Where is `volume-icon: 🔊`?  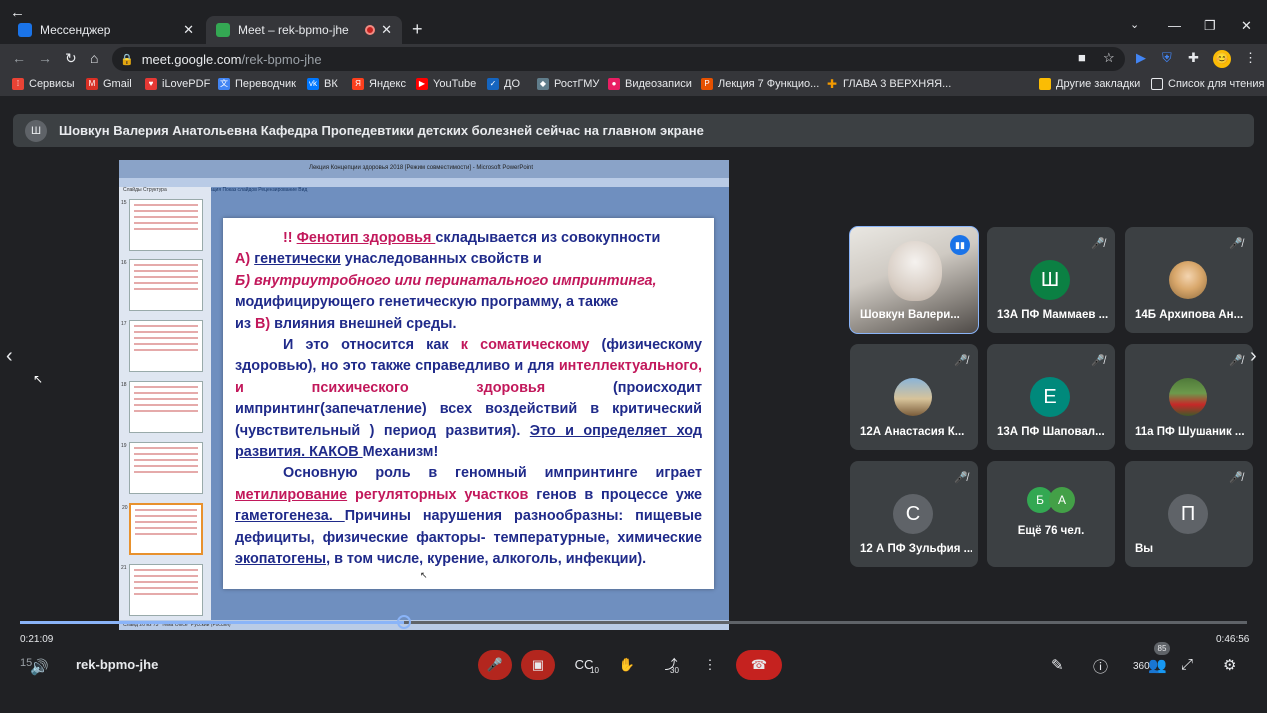 volume-icon: 🔊 is located at coordinates (39, 667).